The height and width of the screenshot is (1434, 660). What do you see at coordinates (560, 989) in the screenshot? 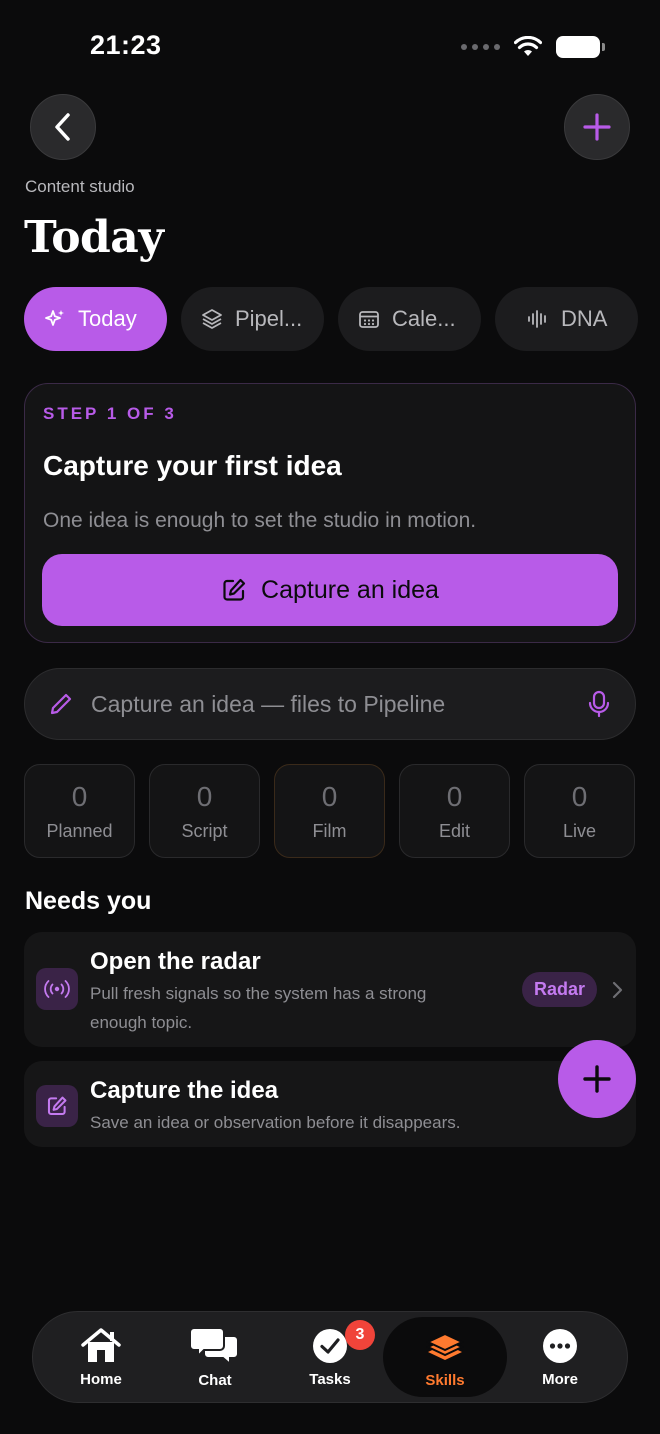
I see `radar-pill: Radar` at bounding box center [560, 989].